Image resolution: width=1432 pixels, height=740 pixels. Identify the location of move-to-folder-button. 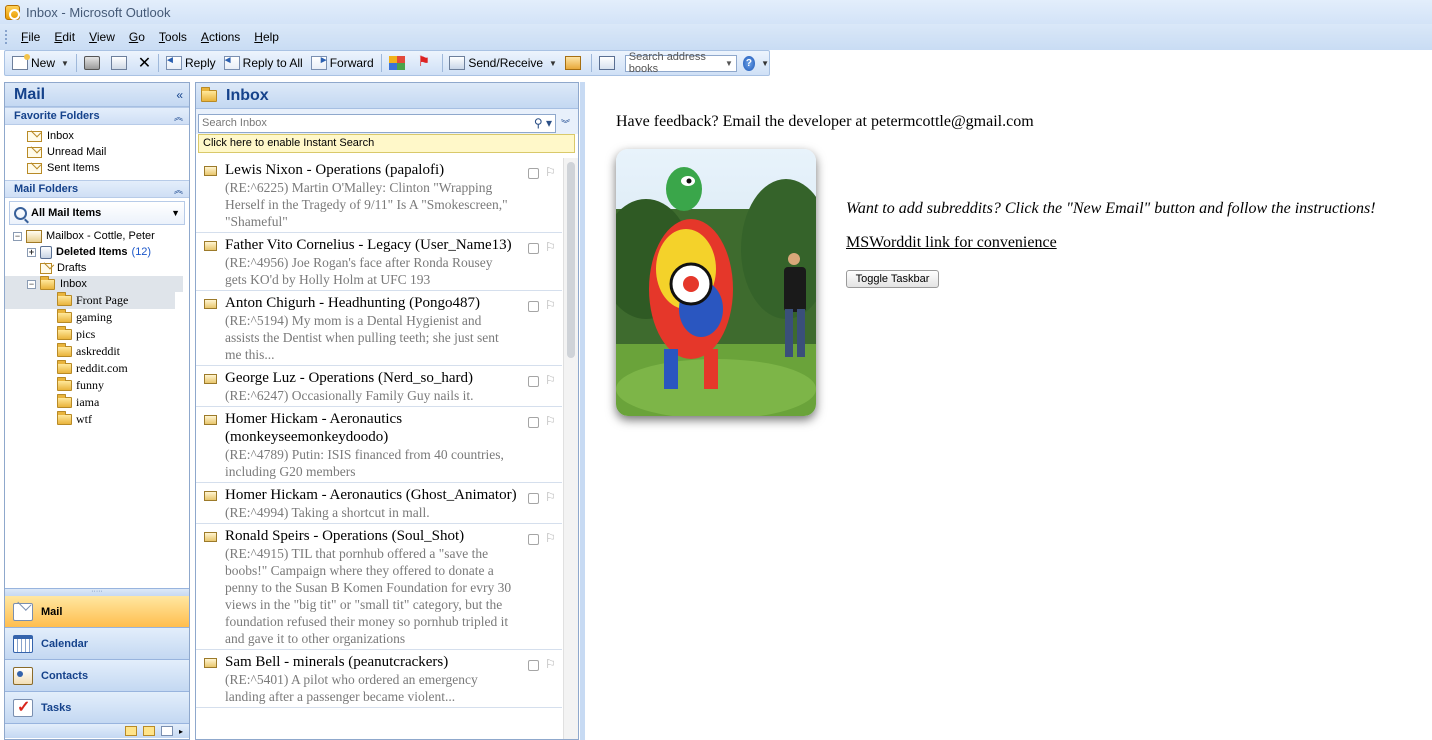
(120, 63).